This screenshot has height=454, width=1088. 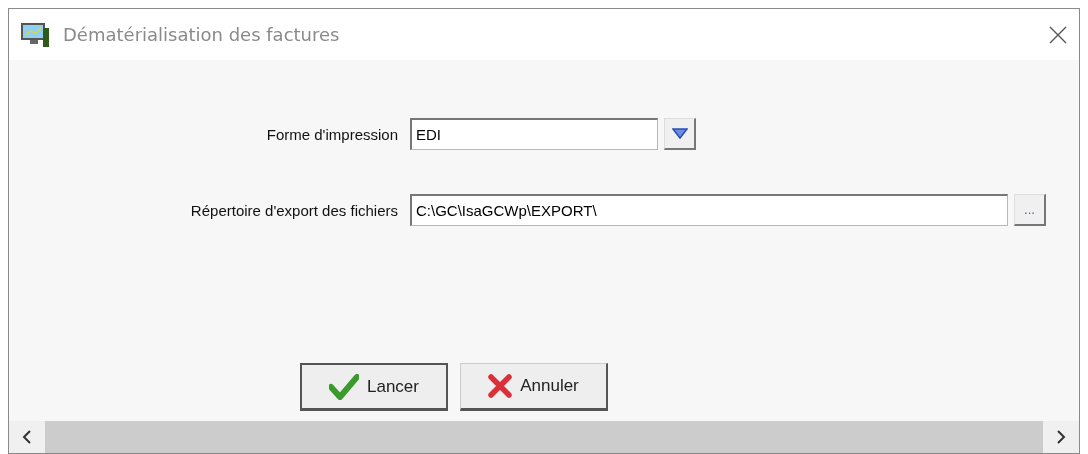 I want to click on window-title: Dématérialisation des factures, so click(x=202, y=34).